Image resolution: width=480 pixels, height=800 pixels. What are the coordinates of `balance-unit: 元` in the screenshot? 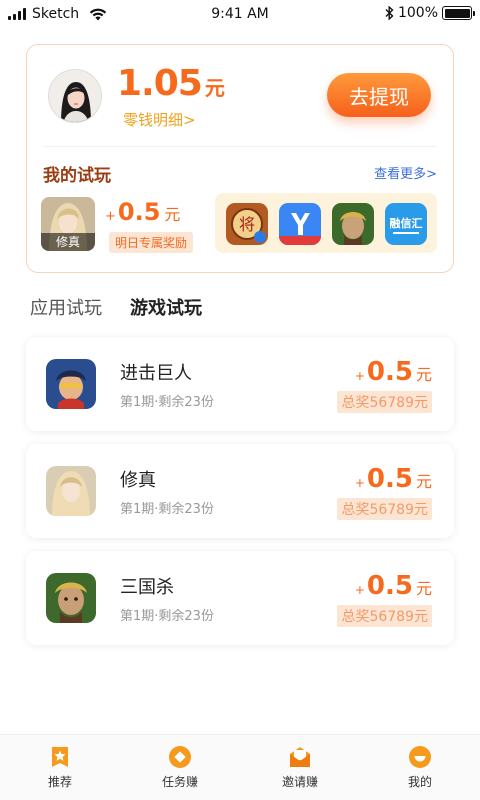 It's located at (214, 88).